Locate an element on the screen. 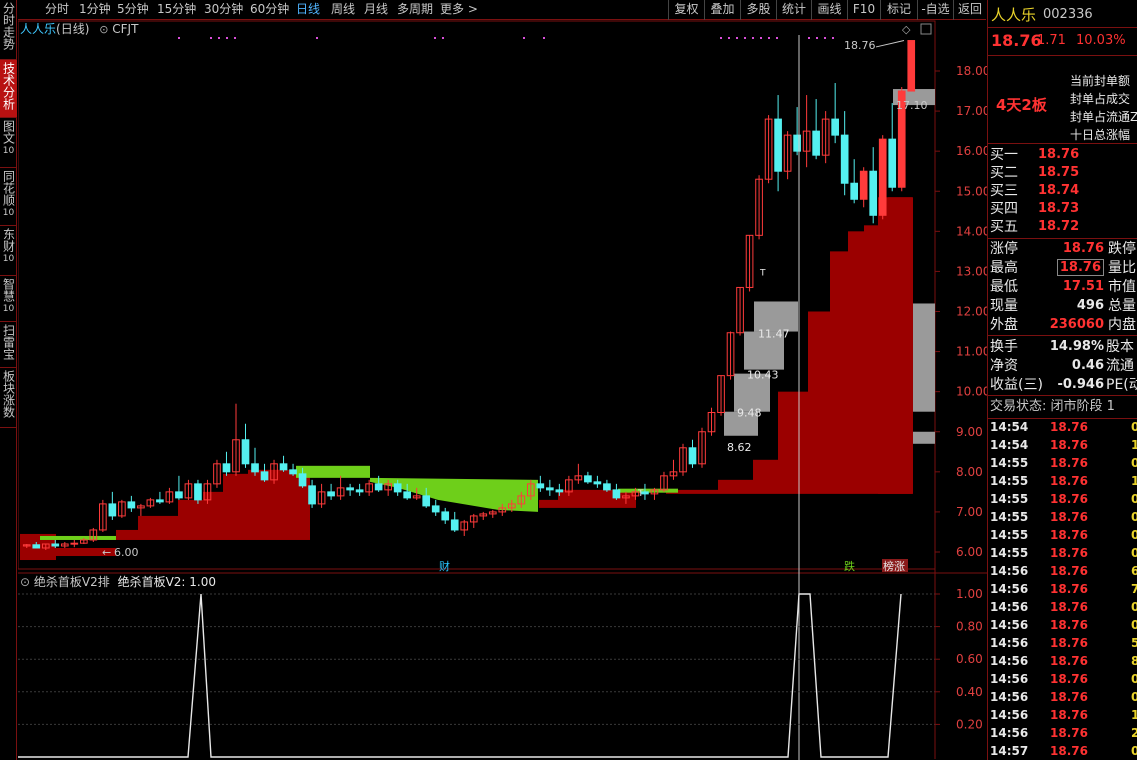 Image resolution: width=1137 pixels, height=760 pixels. tick-row: 14:55 18.76 1 is located at coordinates (1062, 481).